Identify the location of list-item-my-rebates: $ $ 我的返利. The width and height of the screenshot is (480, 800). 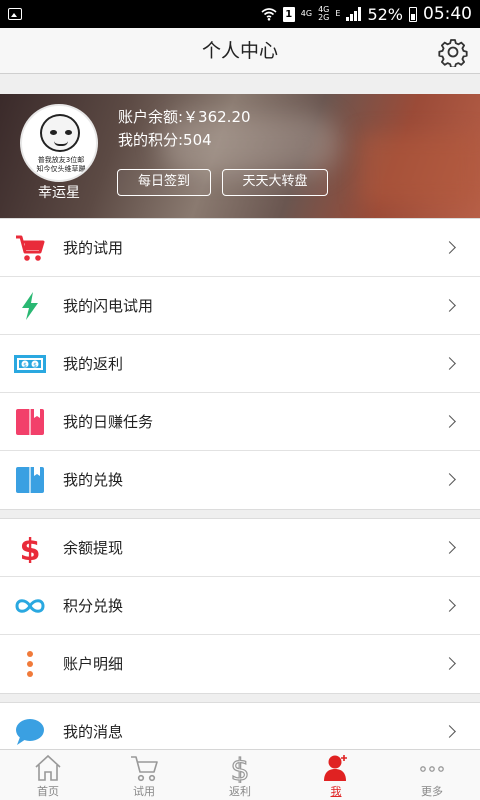
(240, 364).